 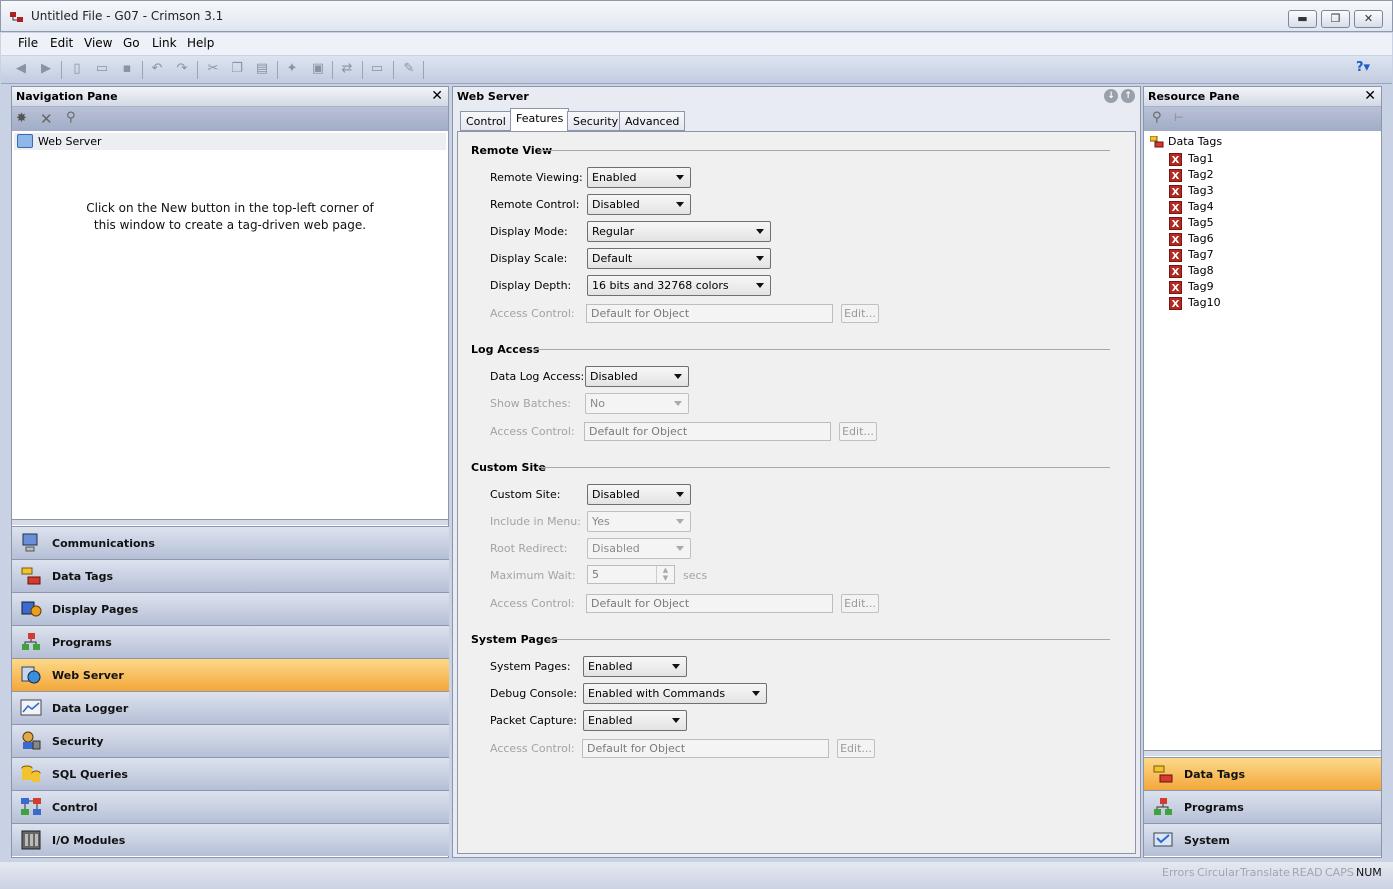 What do you see at coordinates (1195, 159) in the screenshot?
I see `tag-item: X Tag1` at bounding box center [1195, 159].